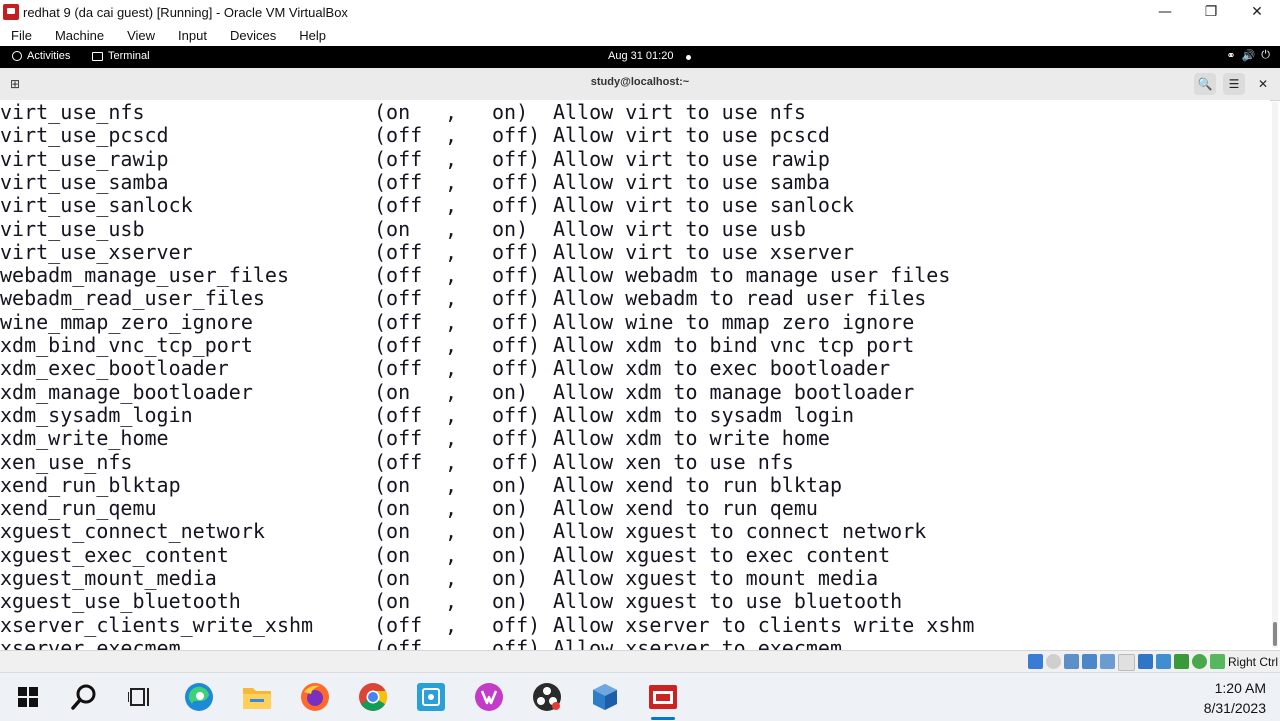 This screenshot has height=721, width=1280. What do you see at coordinates (1035, 661) in the screenshot?
I see `hdd-indicator-icon` at bounding box center [1035, 661].